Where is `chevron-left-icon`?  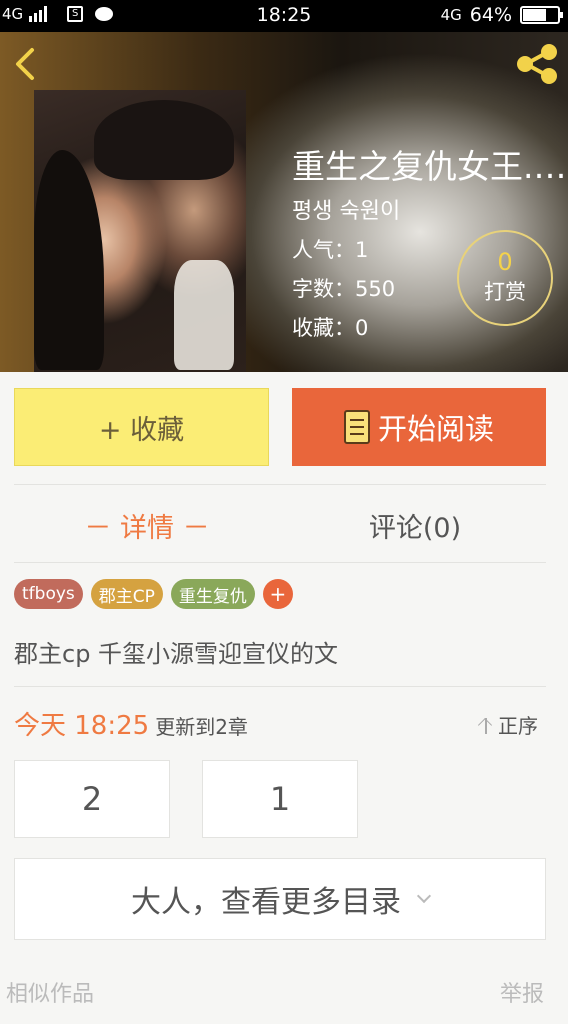
chevron-left-icon is located at coordinates (25, 64).